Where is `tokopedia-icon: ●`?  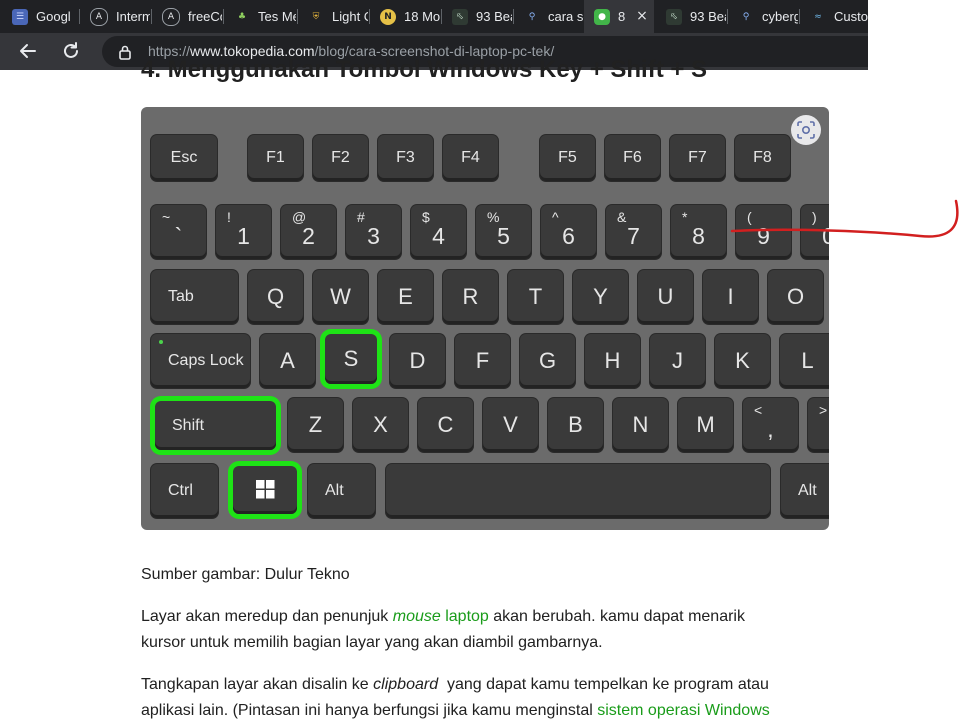
tokopedia-icon: ● is located at coordinates (602, 16).